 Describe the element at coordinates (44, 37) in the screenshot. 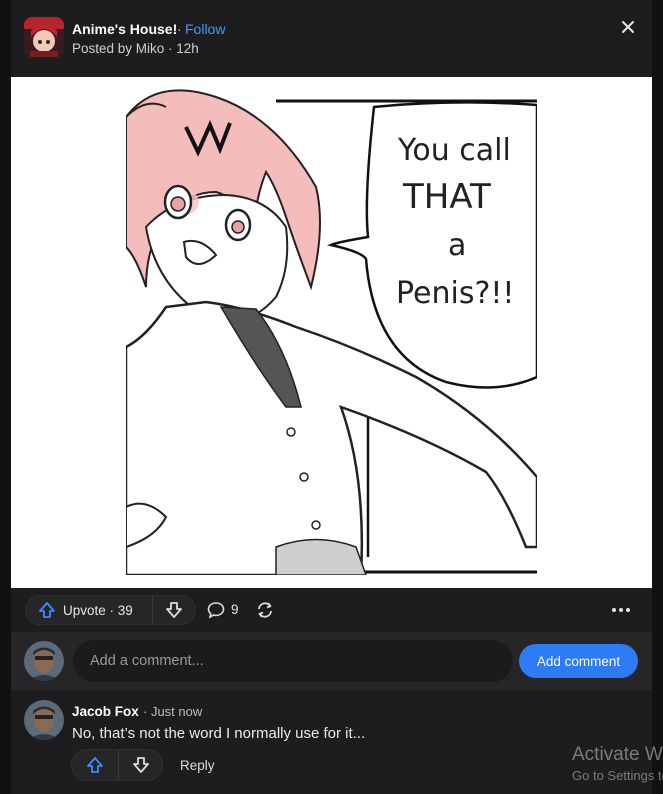

I see `space-avatar` at that location.